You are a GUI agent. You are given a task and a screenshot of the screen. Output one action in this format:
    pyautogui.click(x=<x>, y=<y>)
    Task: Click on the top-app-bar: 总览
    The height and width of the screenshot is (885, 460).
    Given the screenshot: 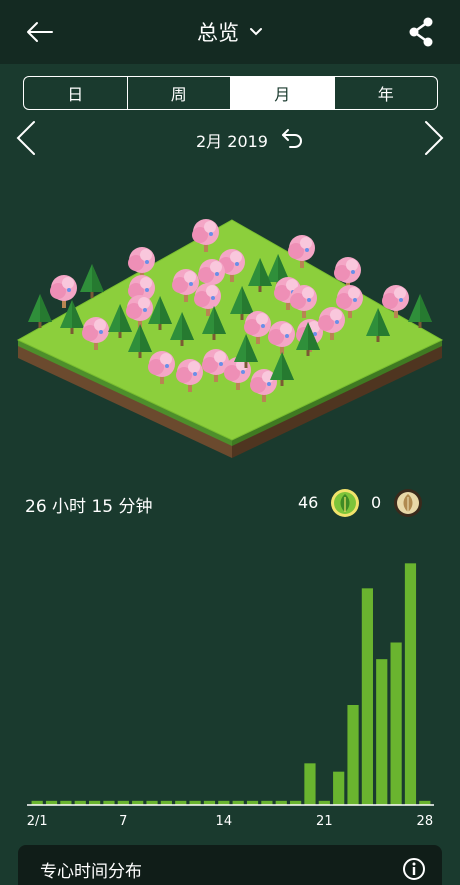 What is the action you would take?
    pyautogui.click(x=230, y=32)
    